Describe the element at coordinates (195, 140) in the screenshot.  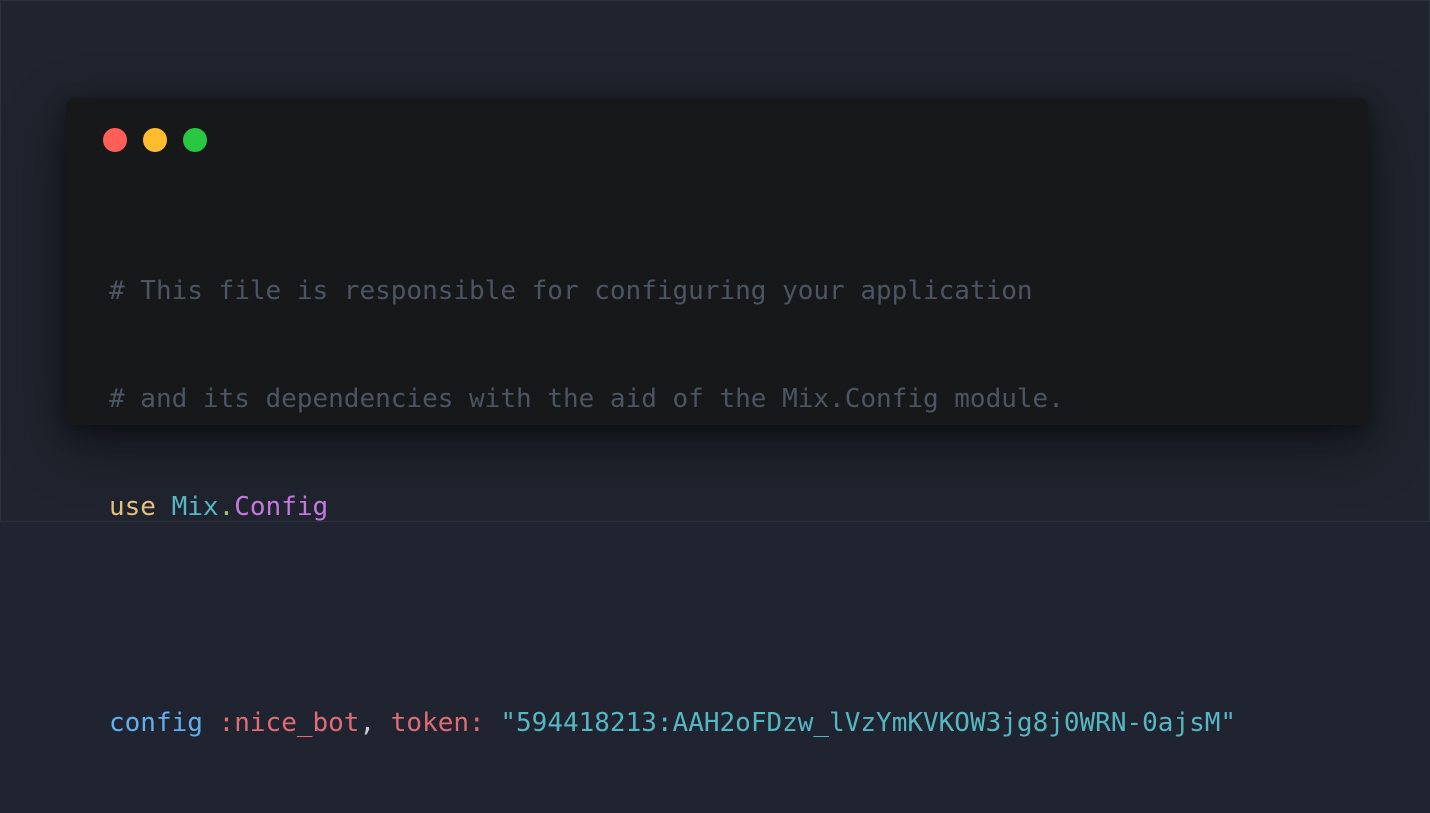
I see `maximize-icon` at that location.